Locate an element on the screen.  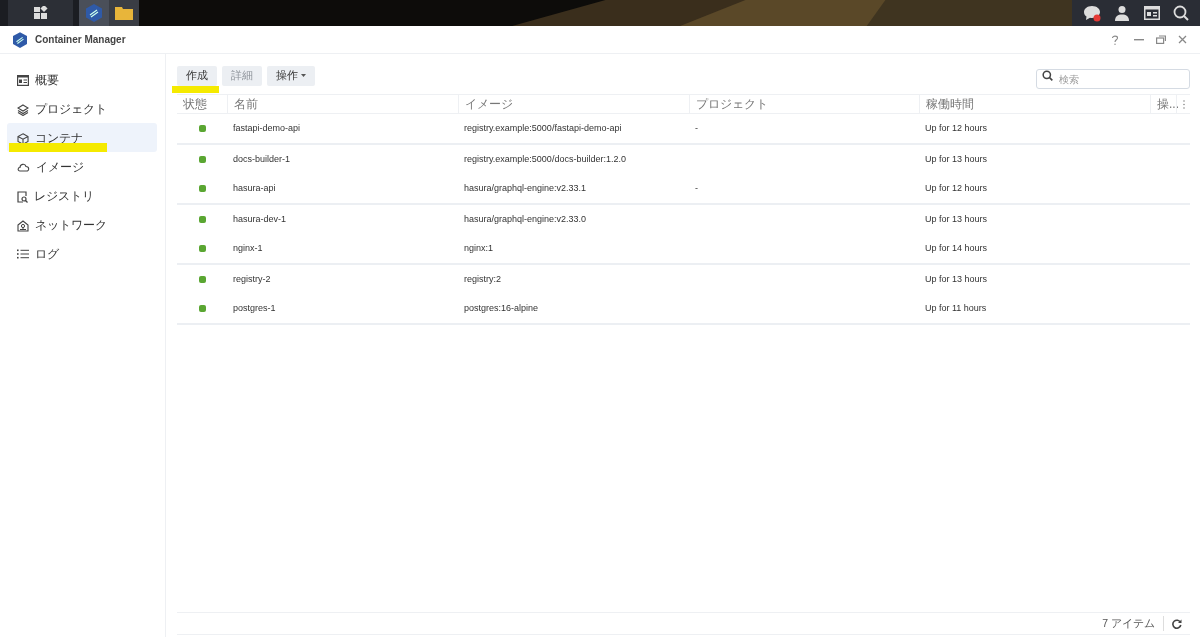
sidebar-item: コンテナ is located at coordinates (82, 137).